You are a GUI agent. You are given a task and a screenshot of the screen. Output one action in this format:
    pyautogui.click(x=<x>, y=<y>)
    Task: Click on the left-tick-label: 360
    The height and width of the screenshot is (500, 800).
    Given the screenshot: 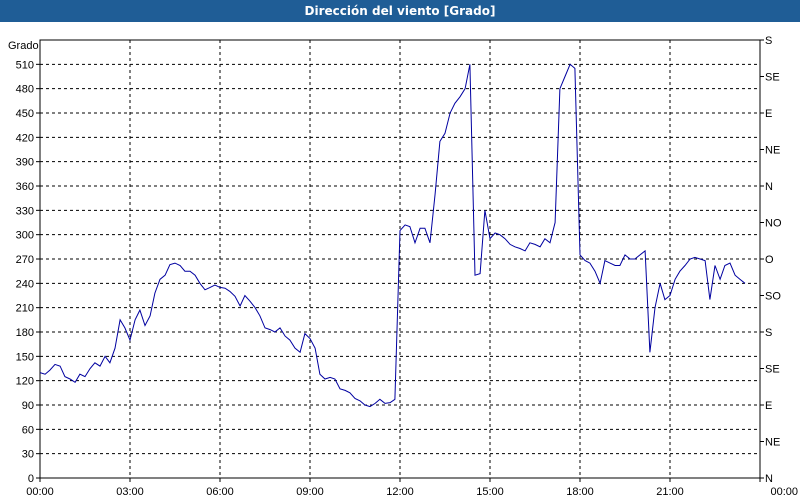 What is the action you would take?
    pyautogui.click(x=25, y=187)
    